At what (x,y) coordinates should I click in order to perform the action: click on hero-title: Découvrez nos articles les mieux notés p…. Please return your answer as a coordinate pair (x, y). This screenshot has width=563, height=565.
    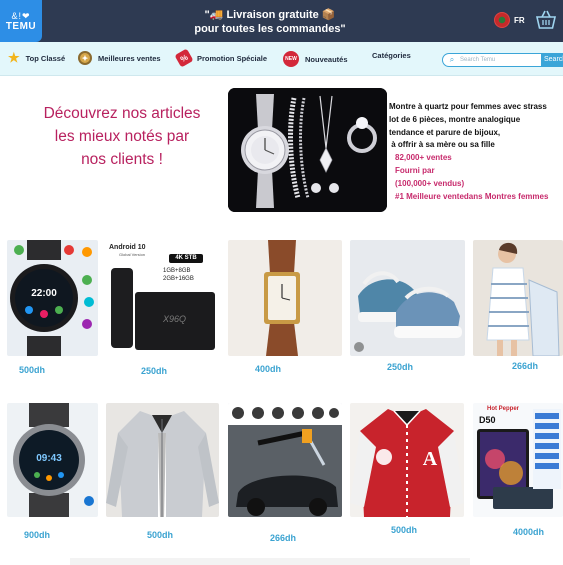
    Looking at the image, I should click on (122, 136).